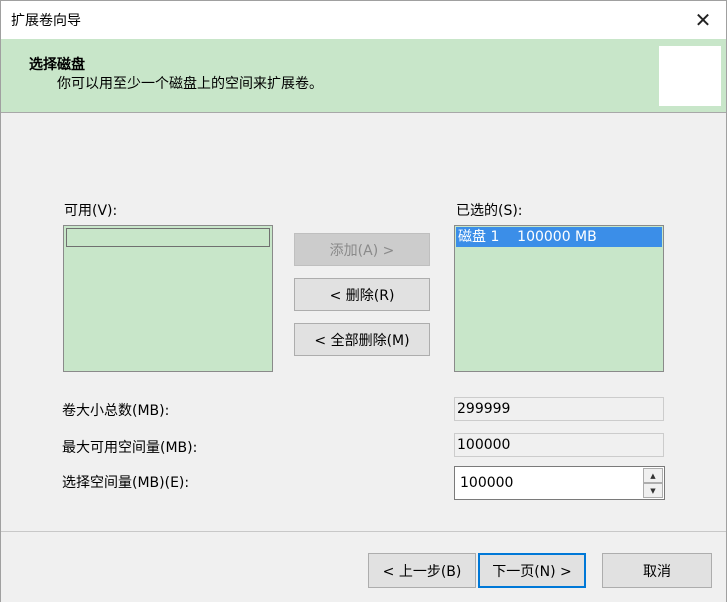 This screenshot has width=727, height=602. I want to click on add-button: 添加(A) >, so click(362, 249).